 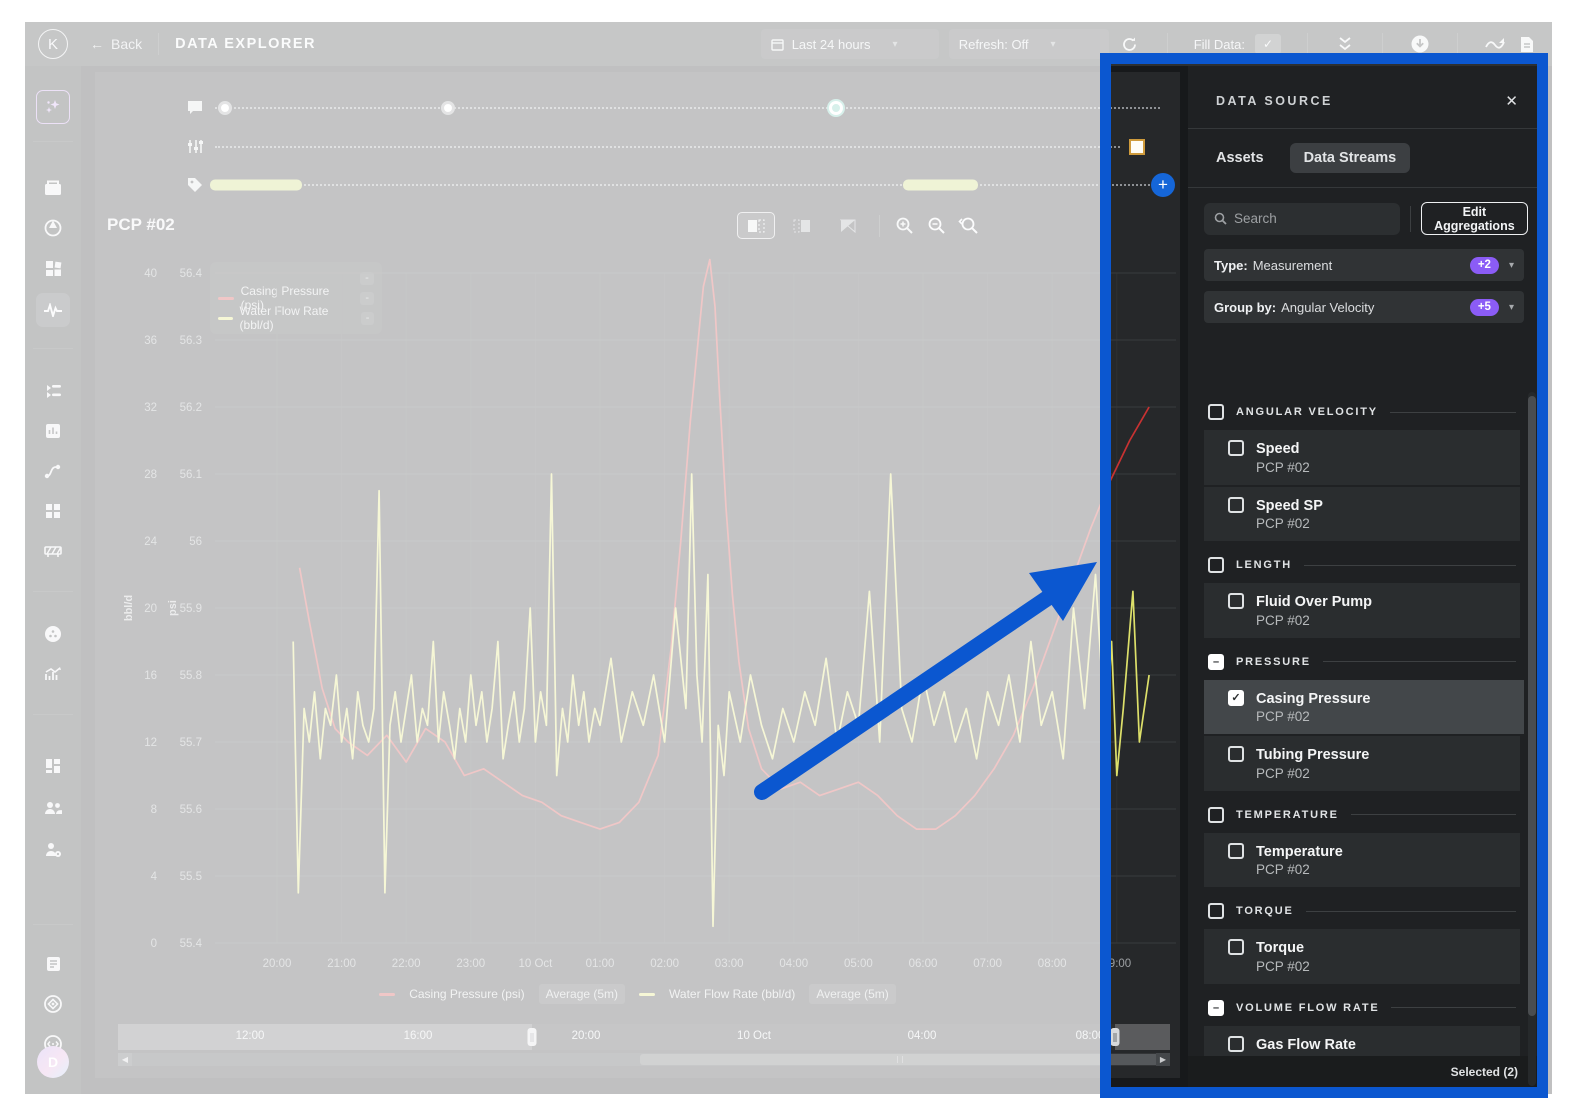 I want to click on scroll-right-arrow: ▶, so click(x=1163, y=1059).